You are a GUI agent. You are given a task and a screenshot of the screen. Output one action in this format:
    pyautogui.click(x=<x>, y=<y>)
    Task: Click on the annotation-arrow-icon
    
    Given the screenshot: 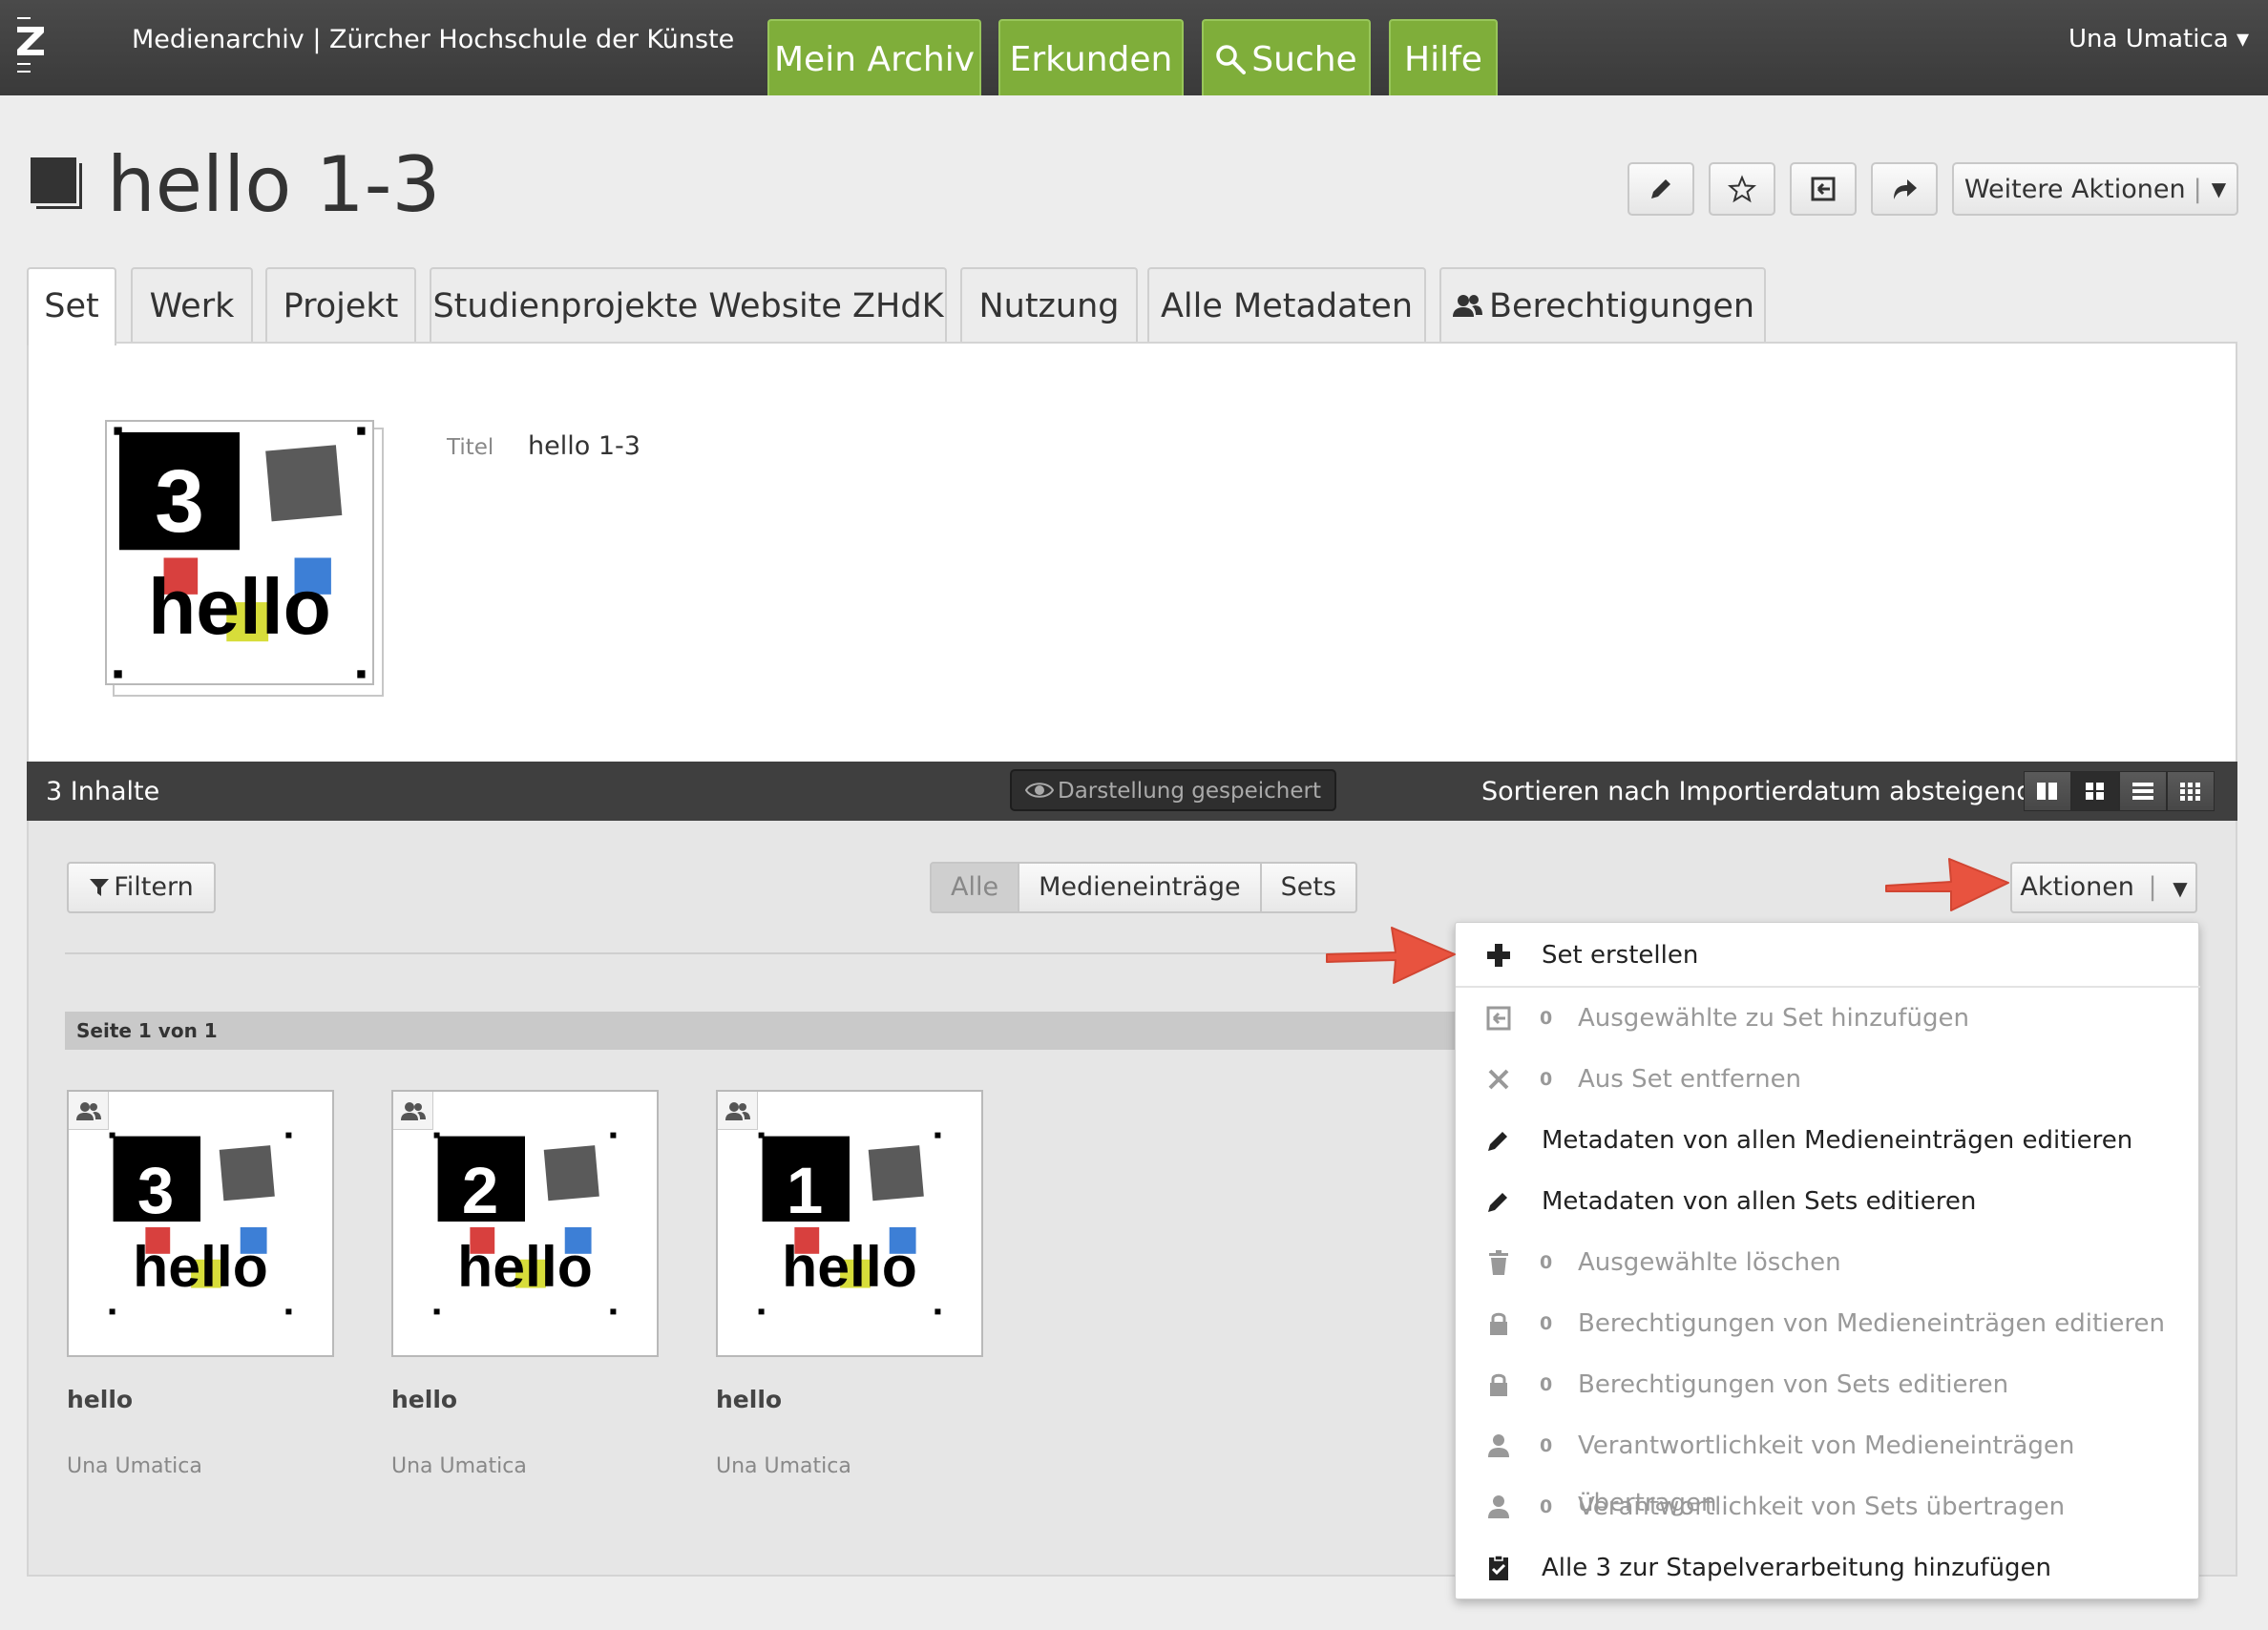 What is the action you would take?
    pyautogui.click(x=1391, y=955)
    